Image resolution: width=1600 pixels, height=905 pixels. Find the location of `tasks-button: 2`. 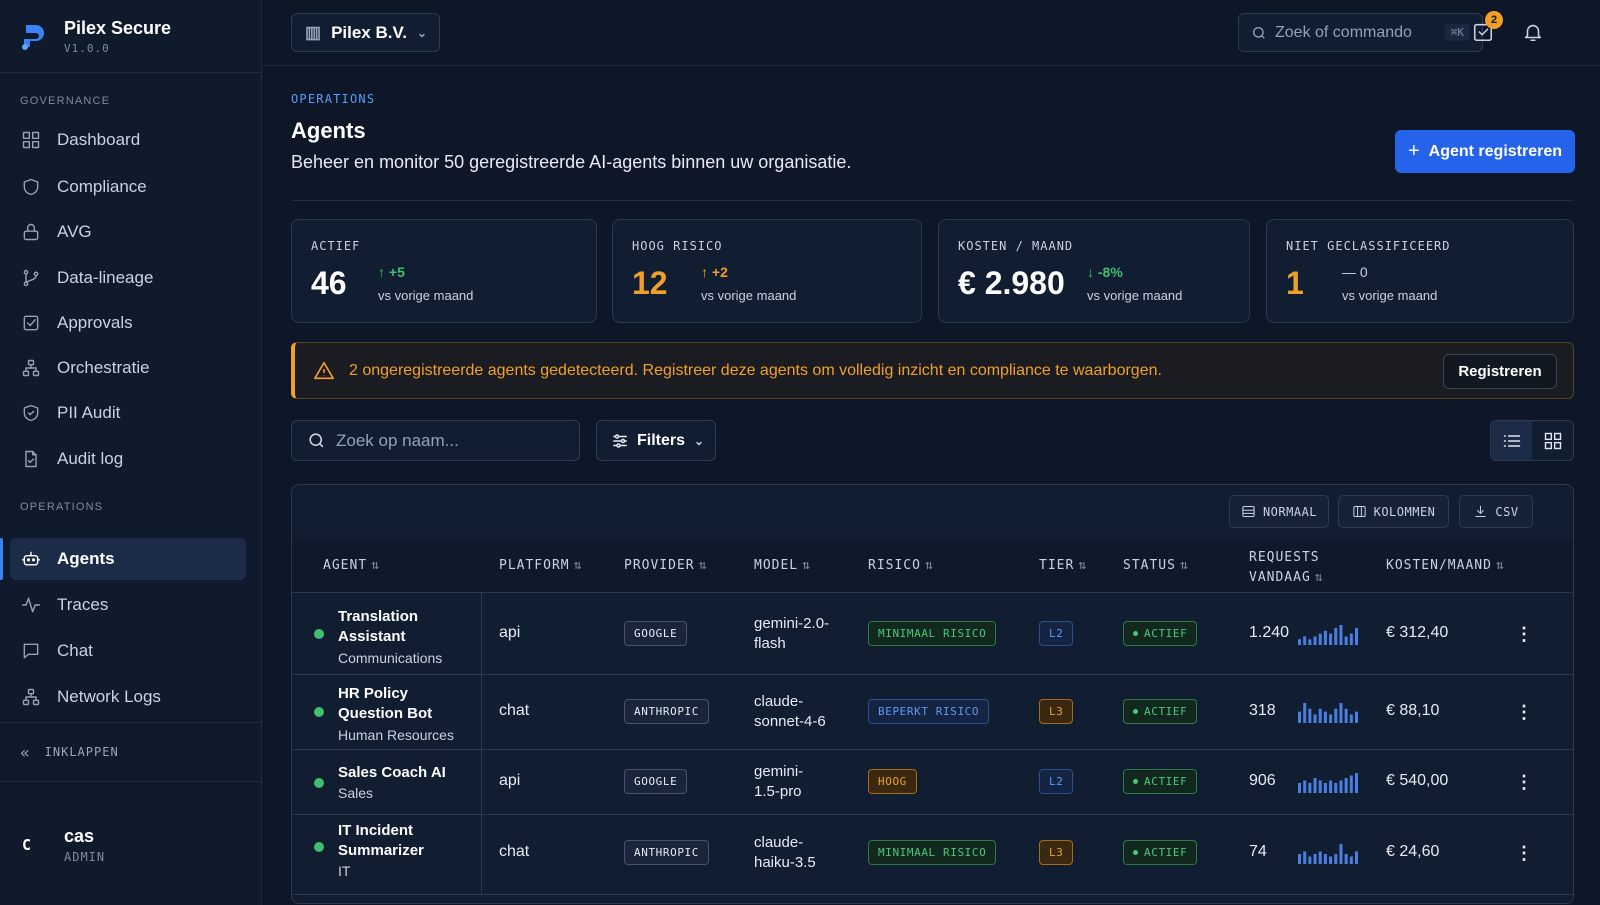

tasks-button: 2 is located at coordinates (1485, 29).